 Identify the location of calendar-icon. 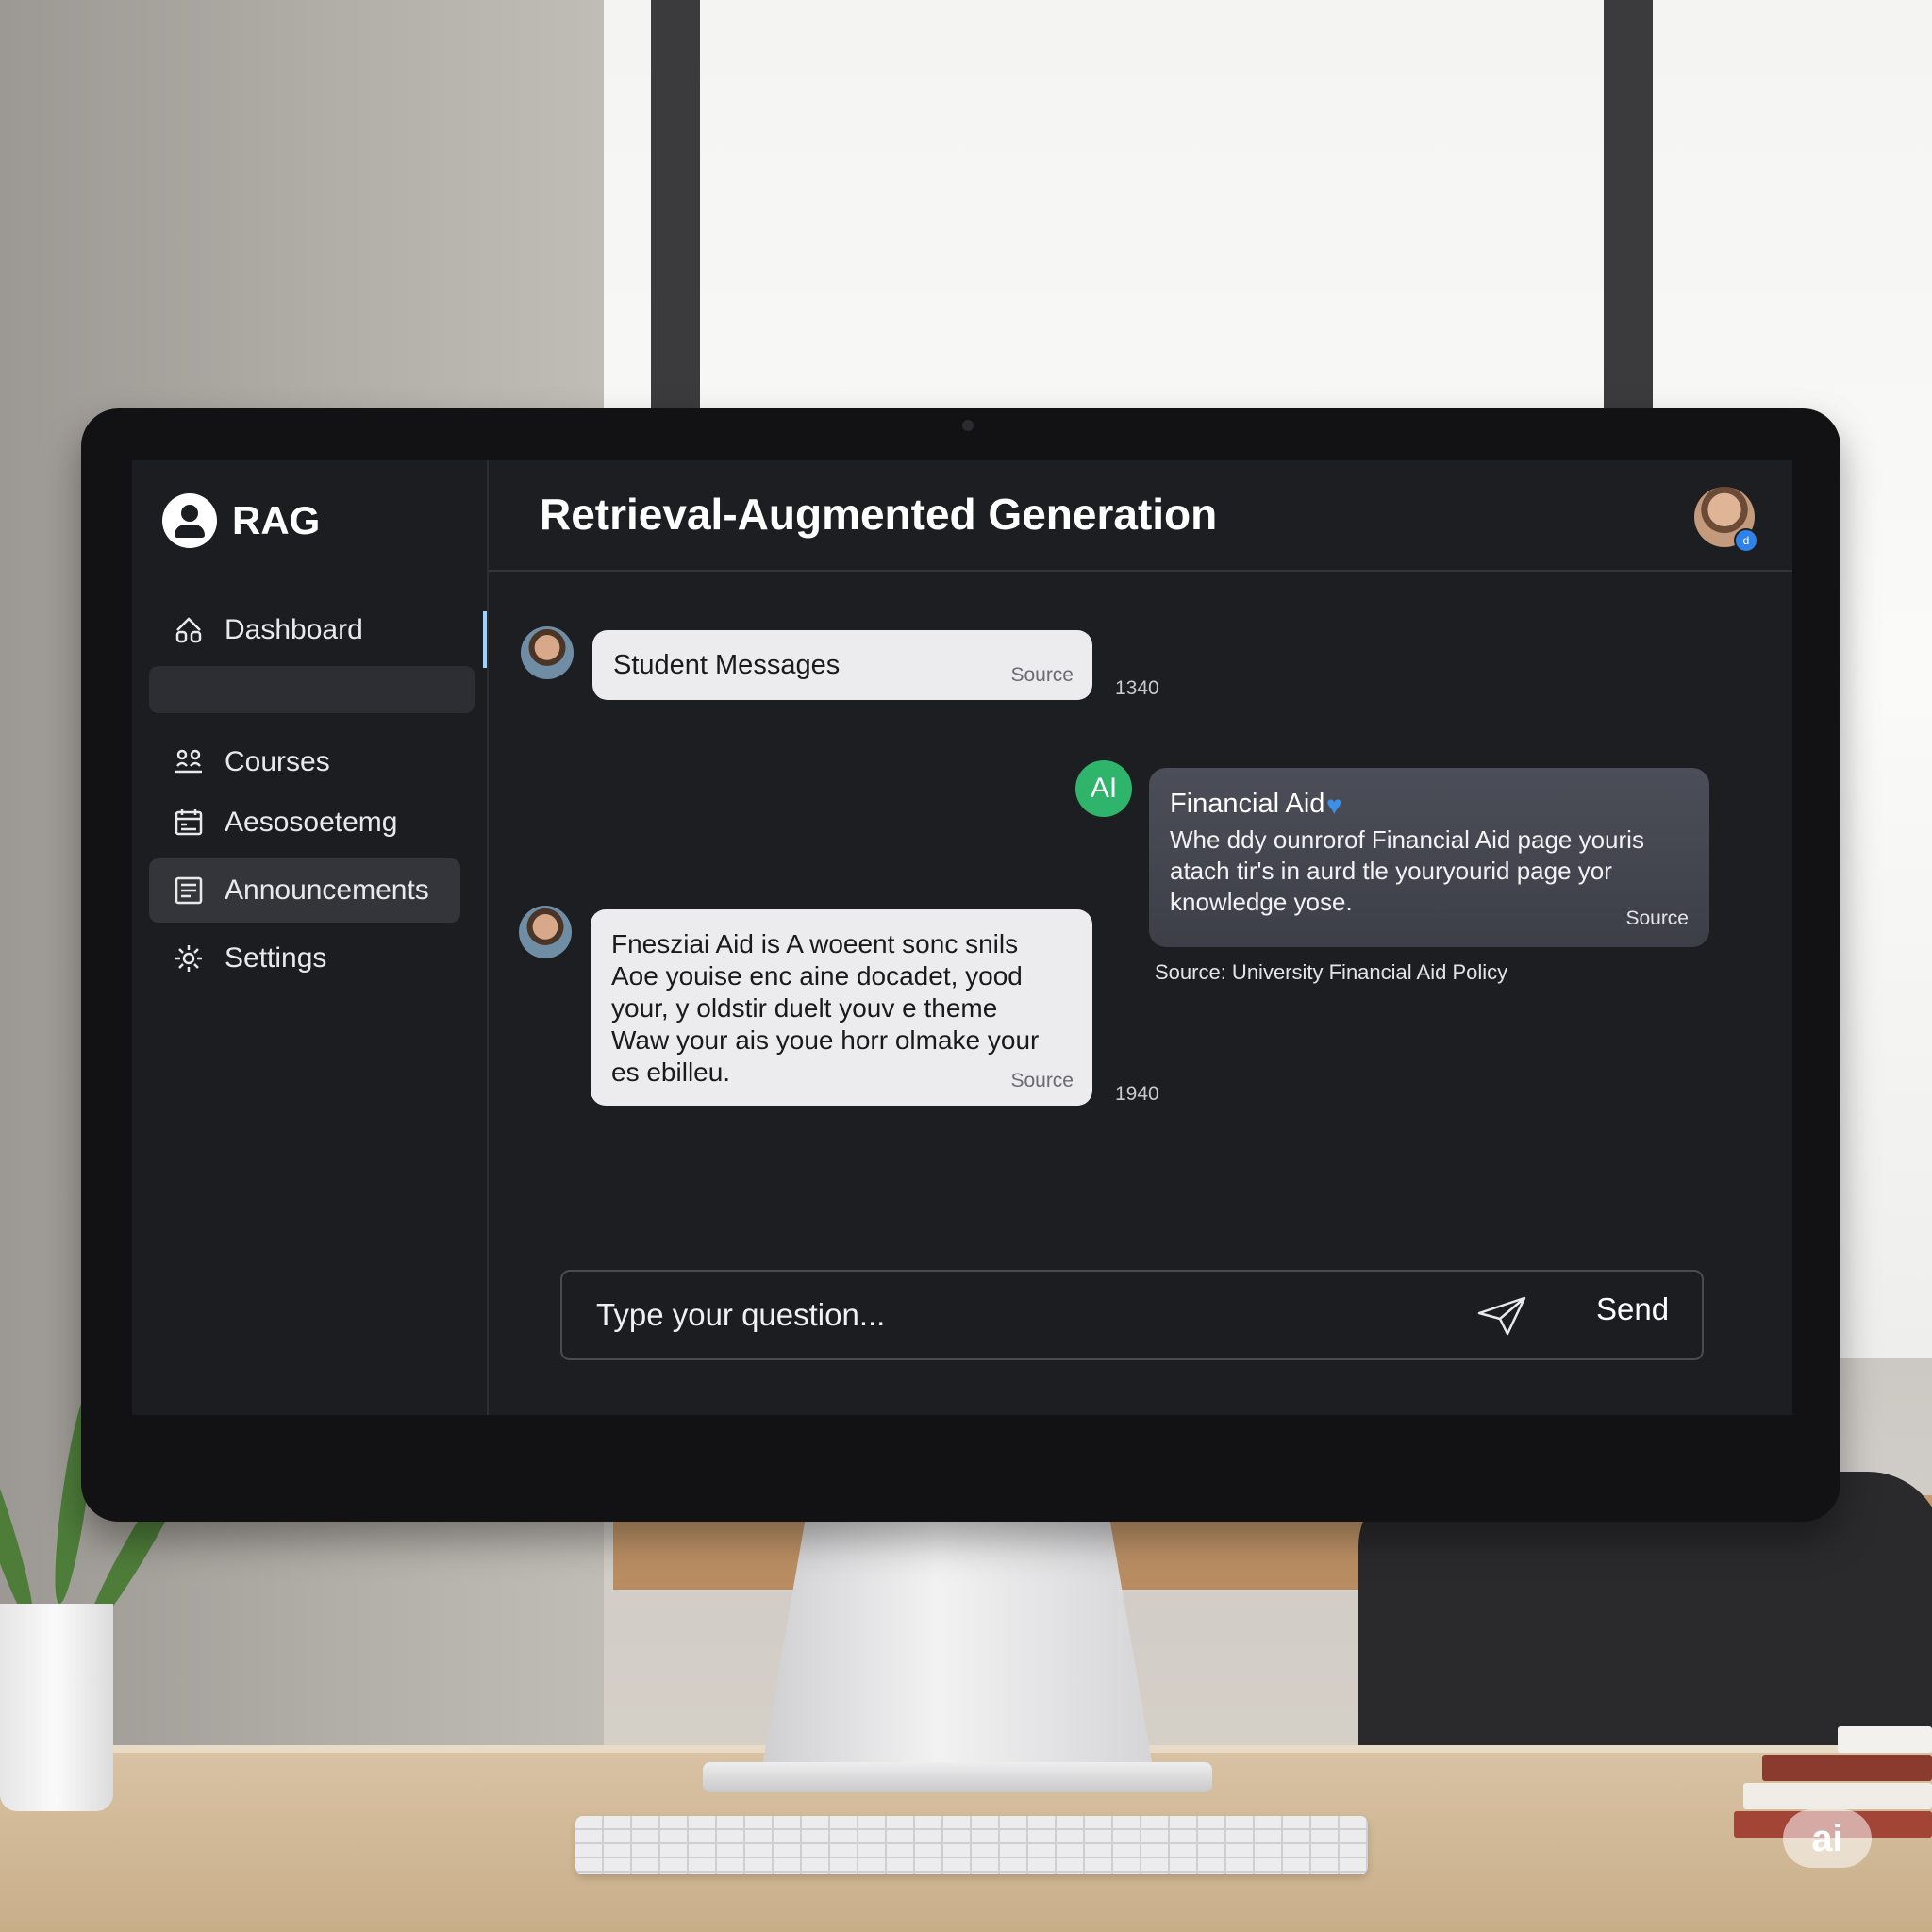
(189, 822).